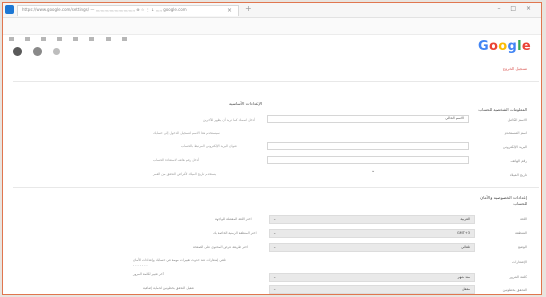 The width and height of the screenshot is (546, 297). What do you see at coordinates (372, 219) in the screenshot?
I see `language-select: ⌄ العربية` at bounding box center [372, 219].